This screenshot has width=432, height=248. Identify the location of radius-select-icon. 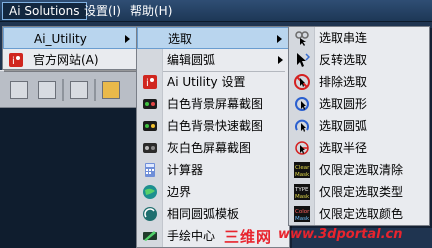
(302, 148).